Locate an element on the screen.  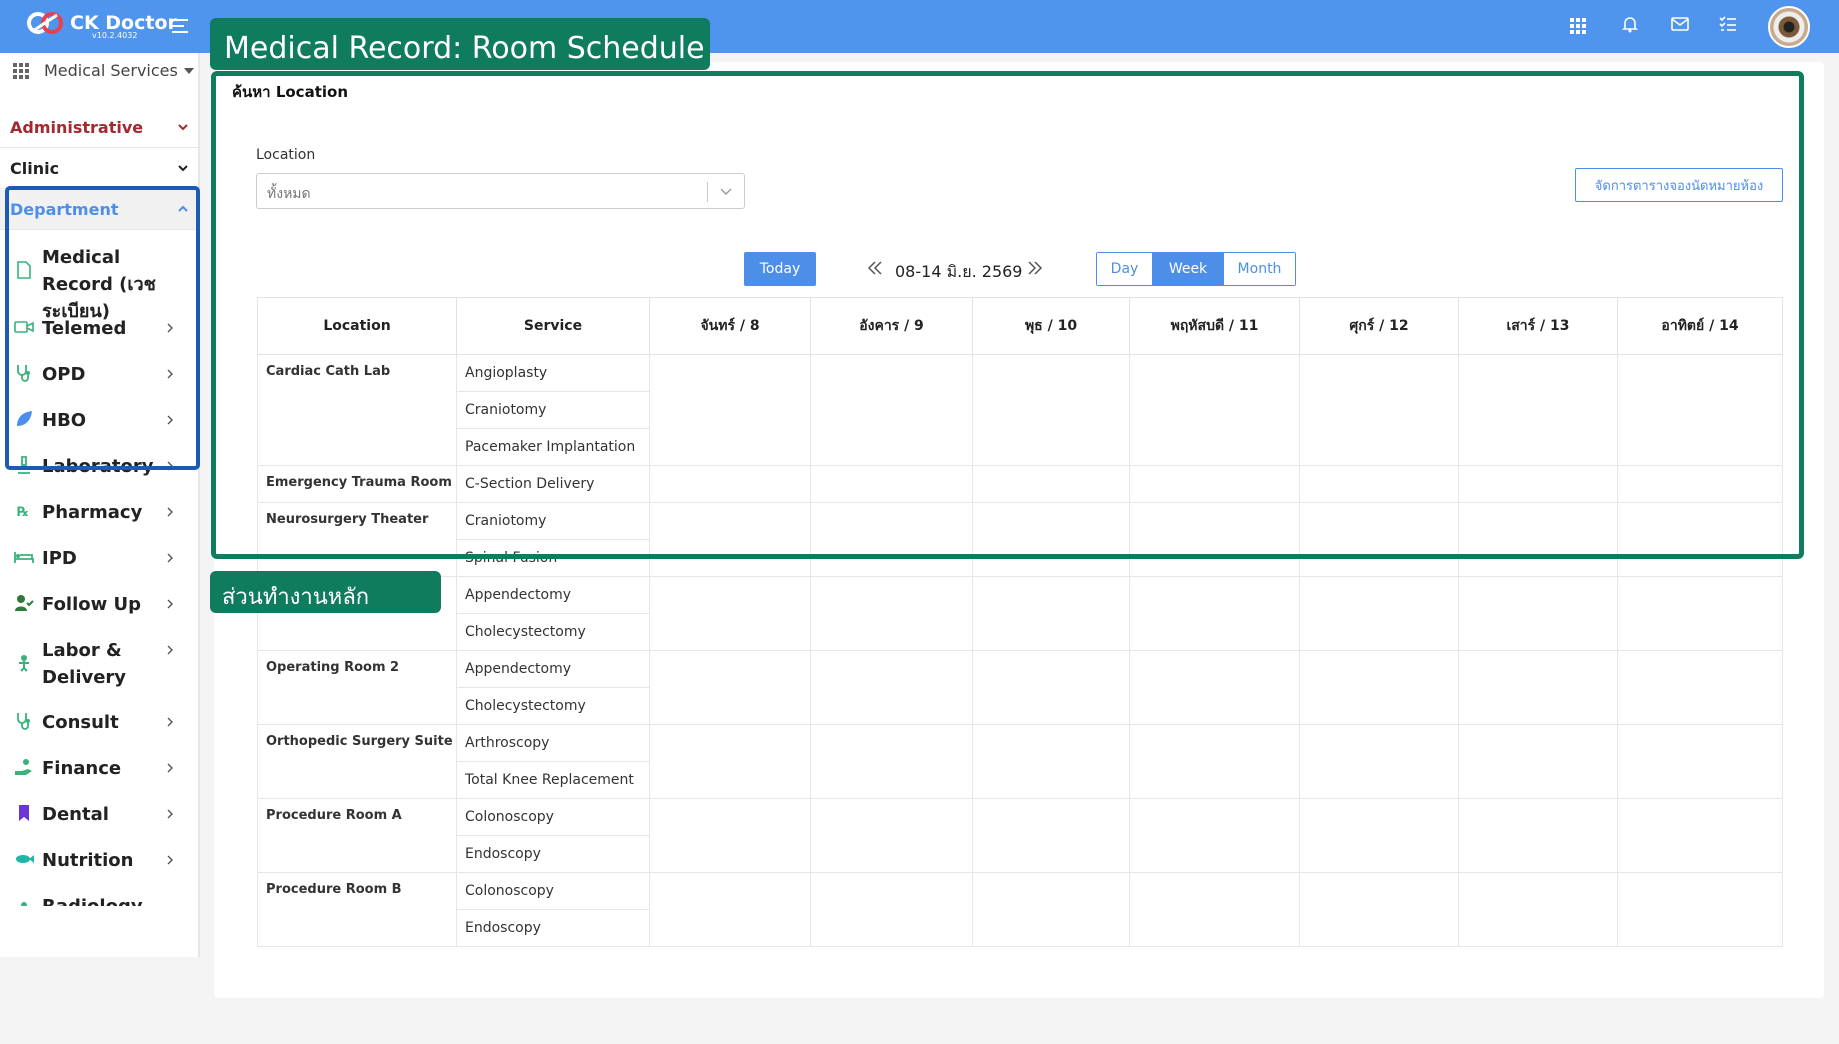
bed-icon is located at coordinates (24, 557).